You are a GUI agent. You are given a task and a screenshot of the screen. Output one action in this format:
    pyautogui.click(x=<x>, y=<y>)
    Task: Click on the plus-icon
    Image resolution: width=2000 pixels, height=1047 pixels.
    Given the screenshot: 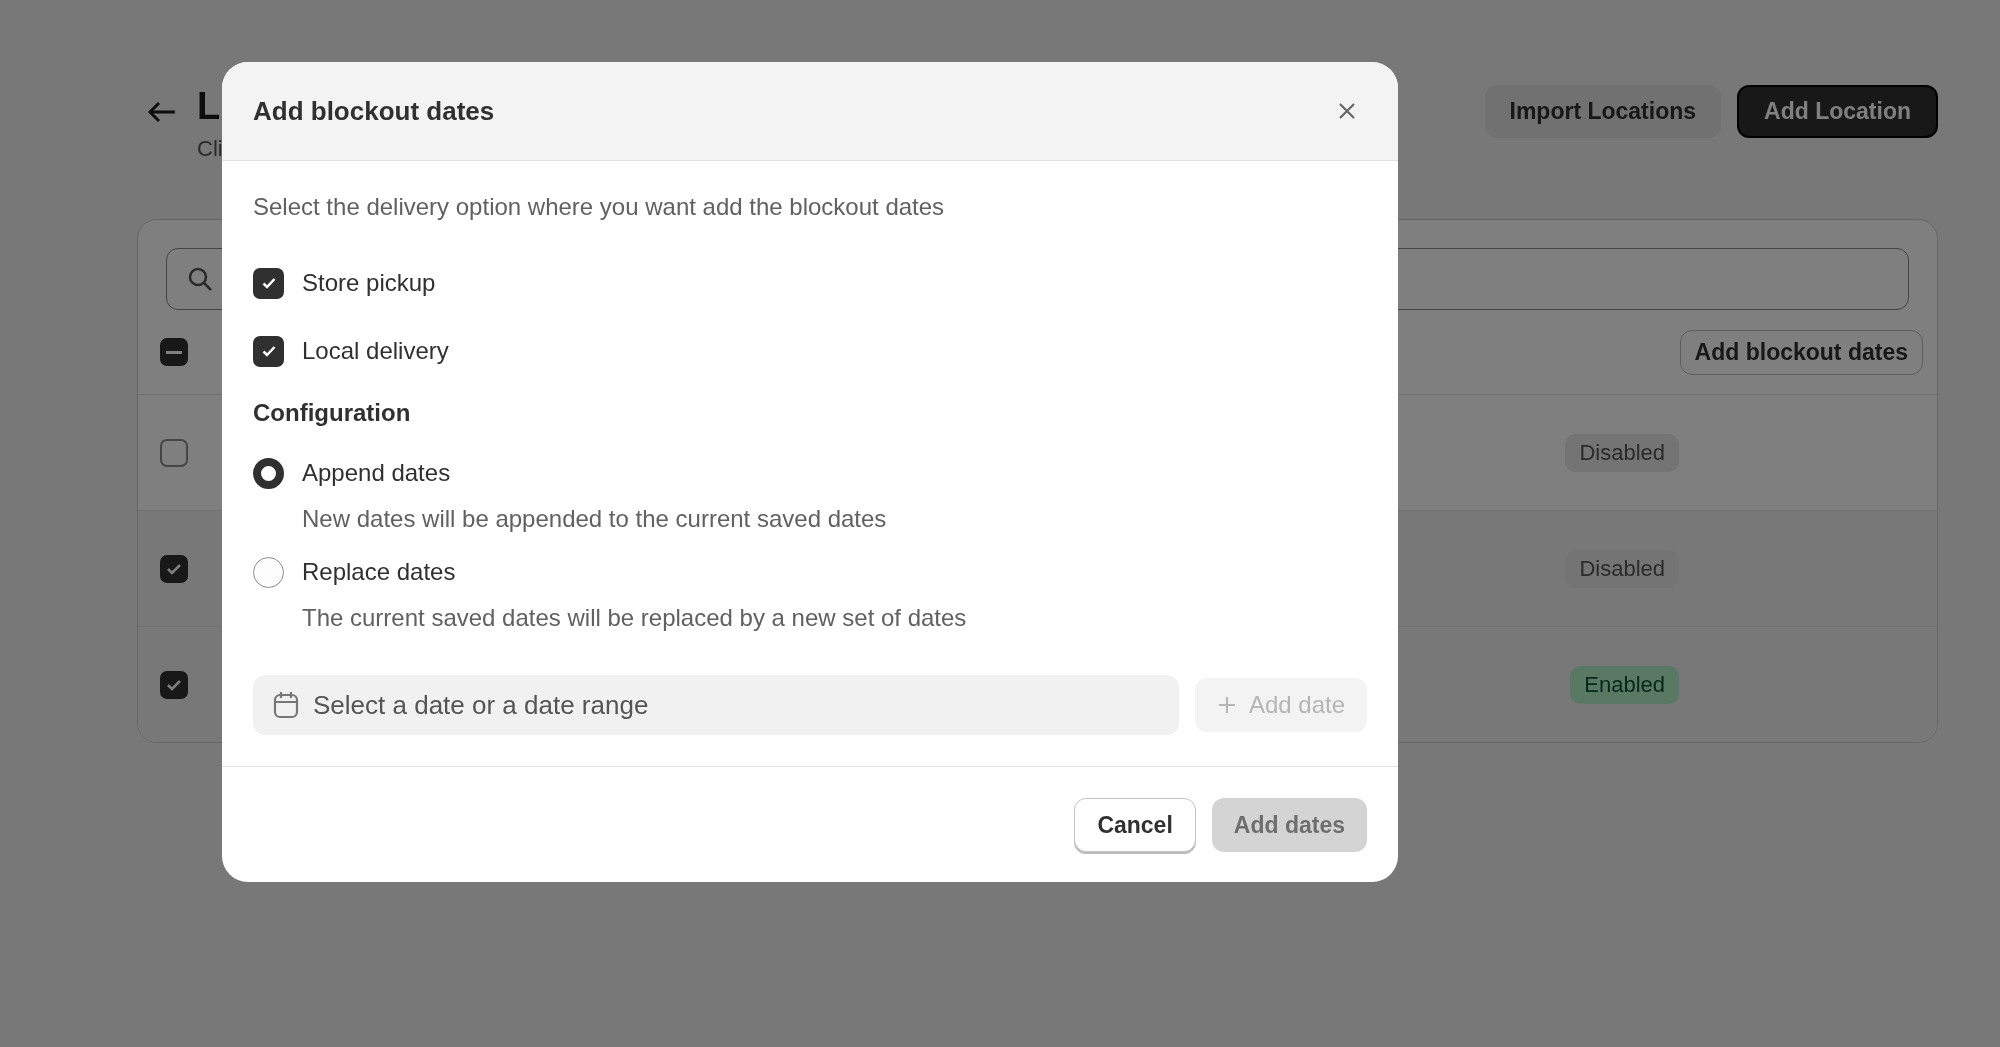 What is the action you would take?
    pyautogui.click(x=1226, y=705)
    